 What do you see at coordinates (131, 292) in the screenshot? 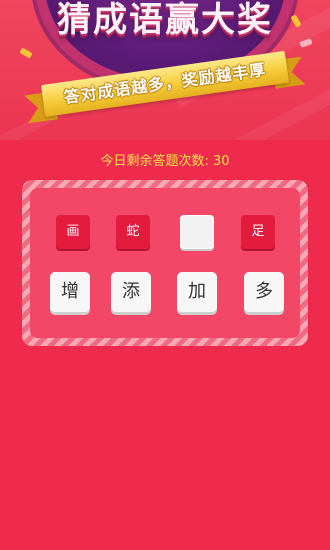
I see `choice-button-2: 添` at bounding box center [131, 292].